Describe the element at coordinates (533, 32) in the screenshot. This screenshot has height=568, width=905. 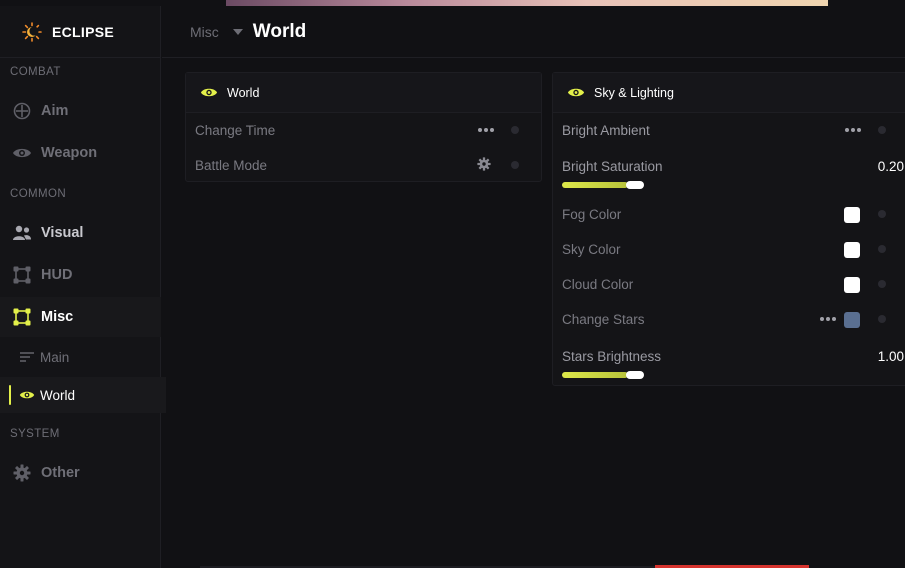
I see `page-header: Misc World` at that location.